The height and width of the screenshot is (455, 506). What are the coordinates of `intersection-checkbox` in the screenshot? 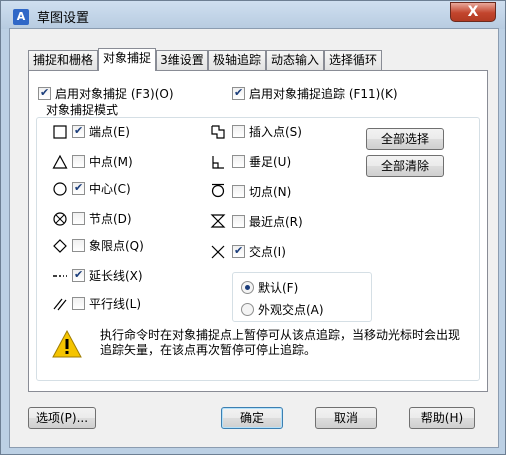 It's located at (238, 251).